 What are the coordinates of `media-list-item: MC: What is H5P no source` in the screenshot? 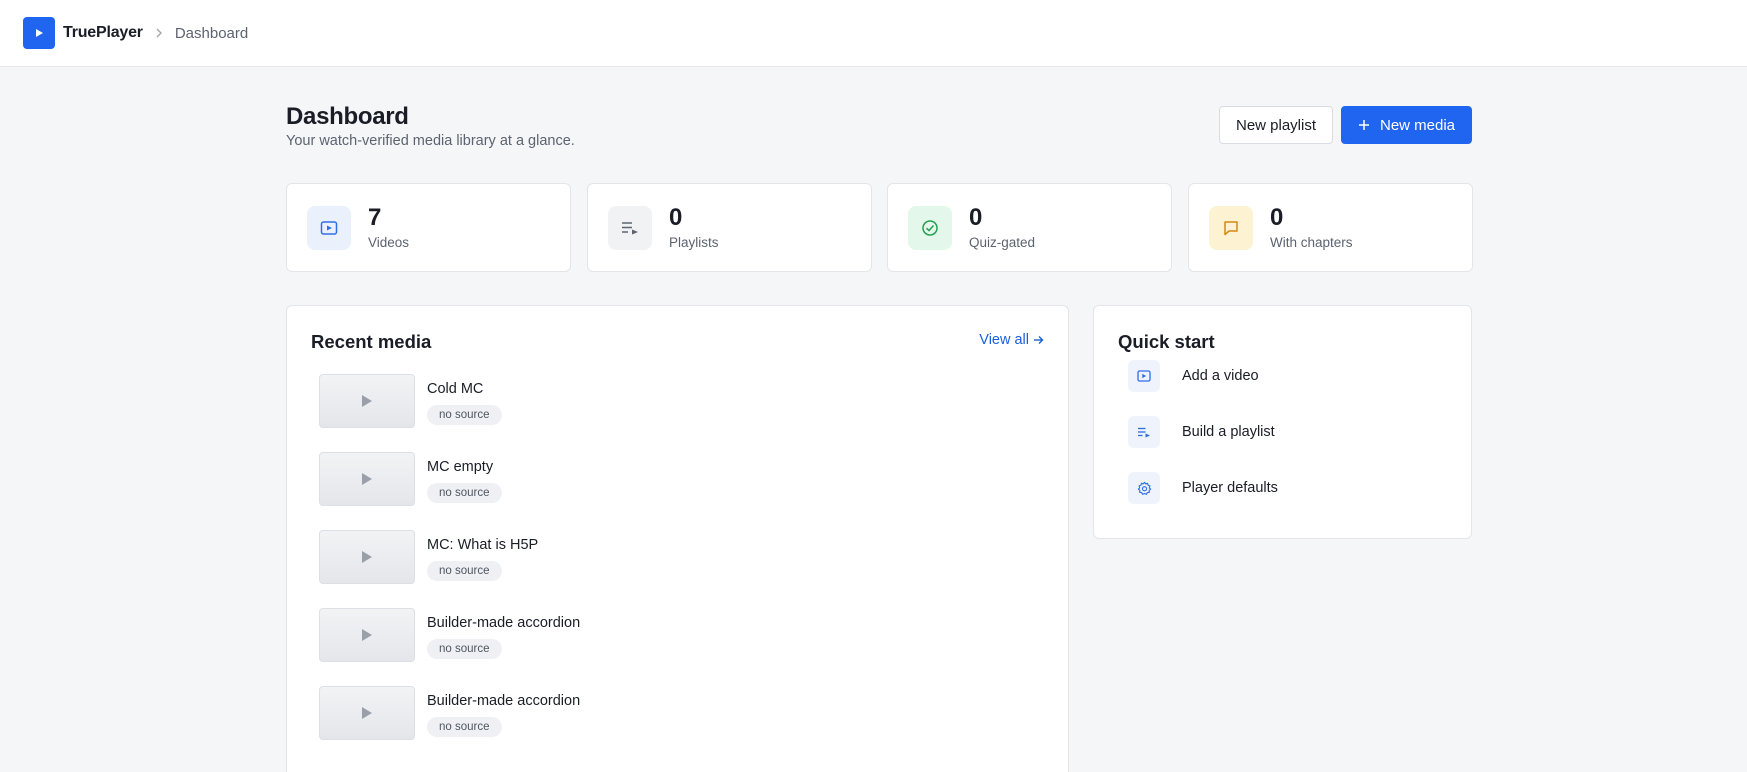 It's located at (679, 557).